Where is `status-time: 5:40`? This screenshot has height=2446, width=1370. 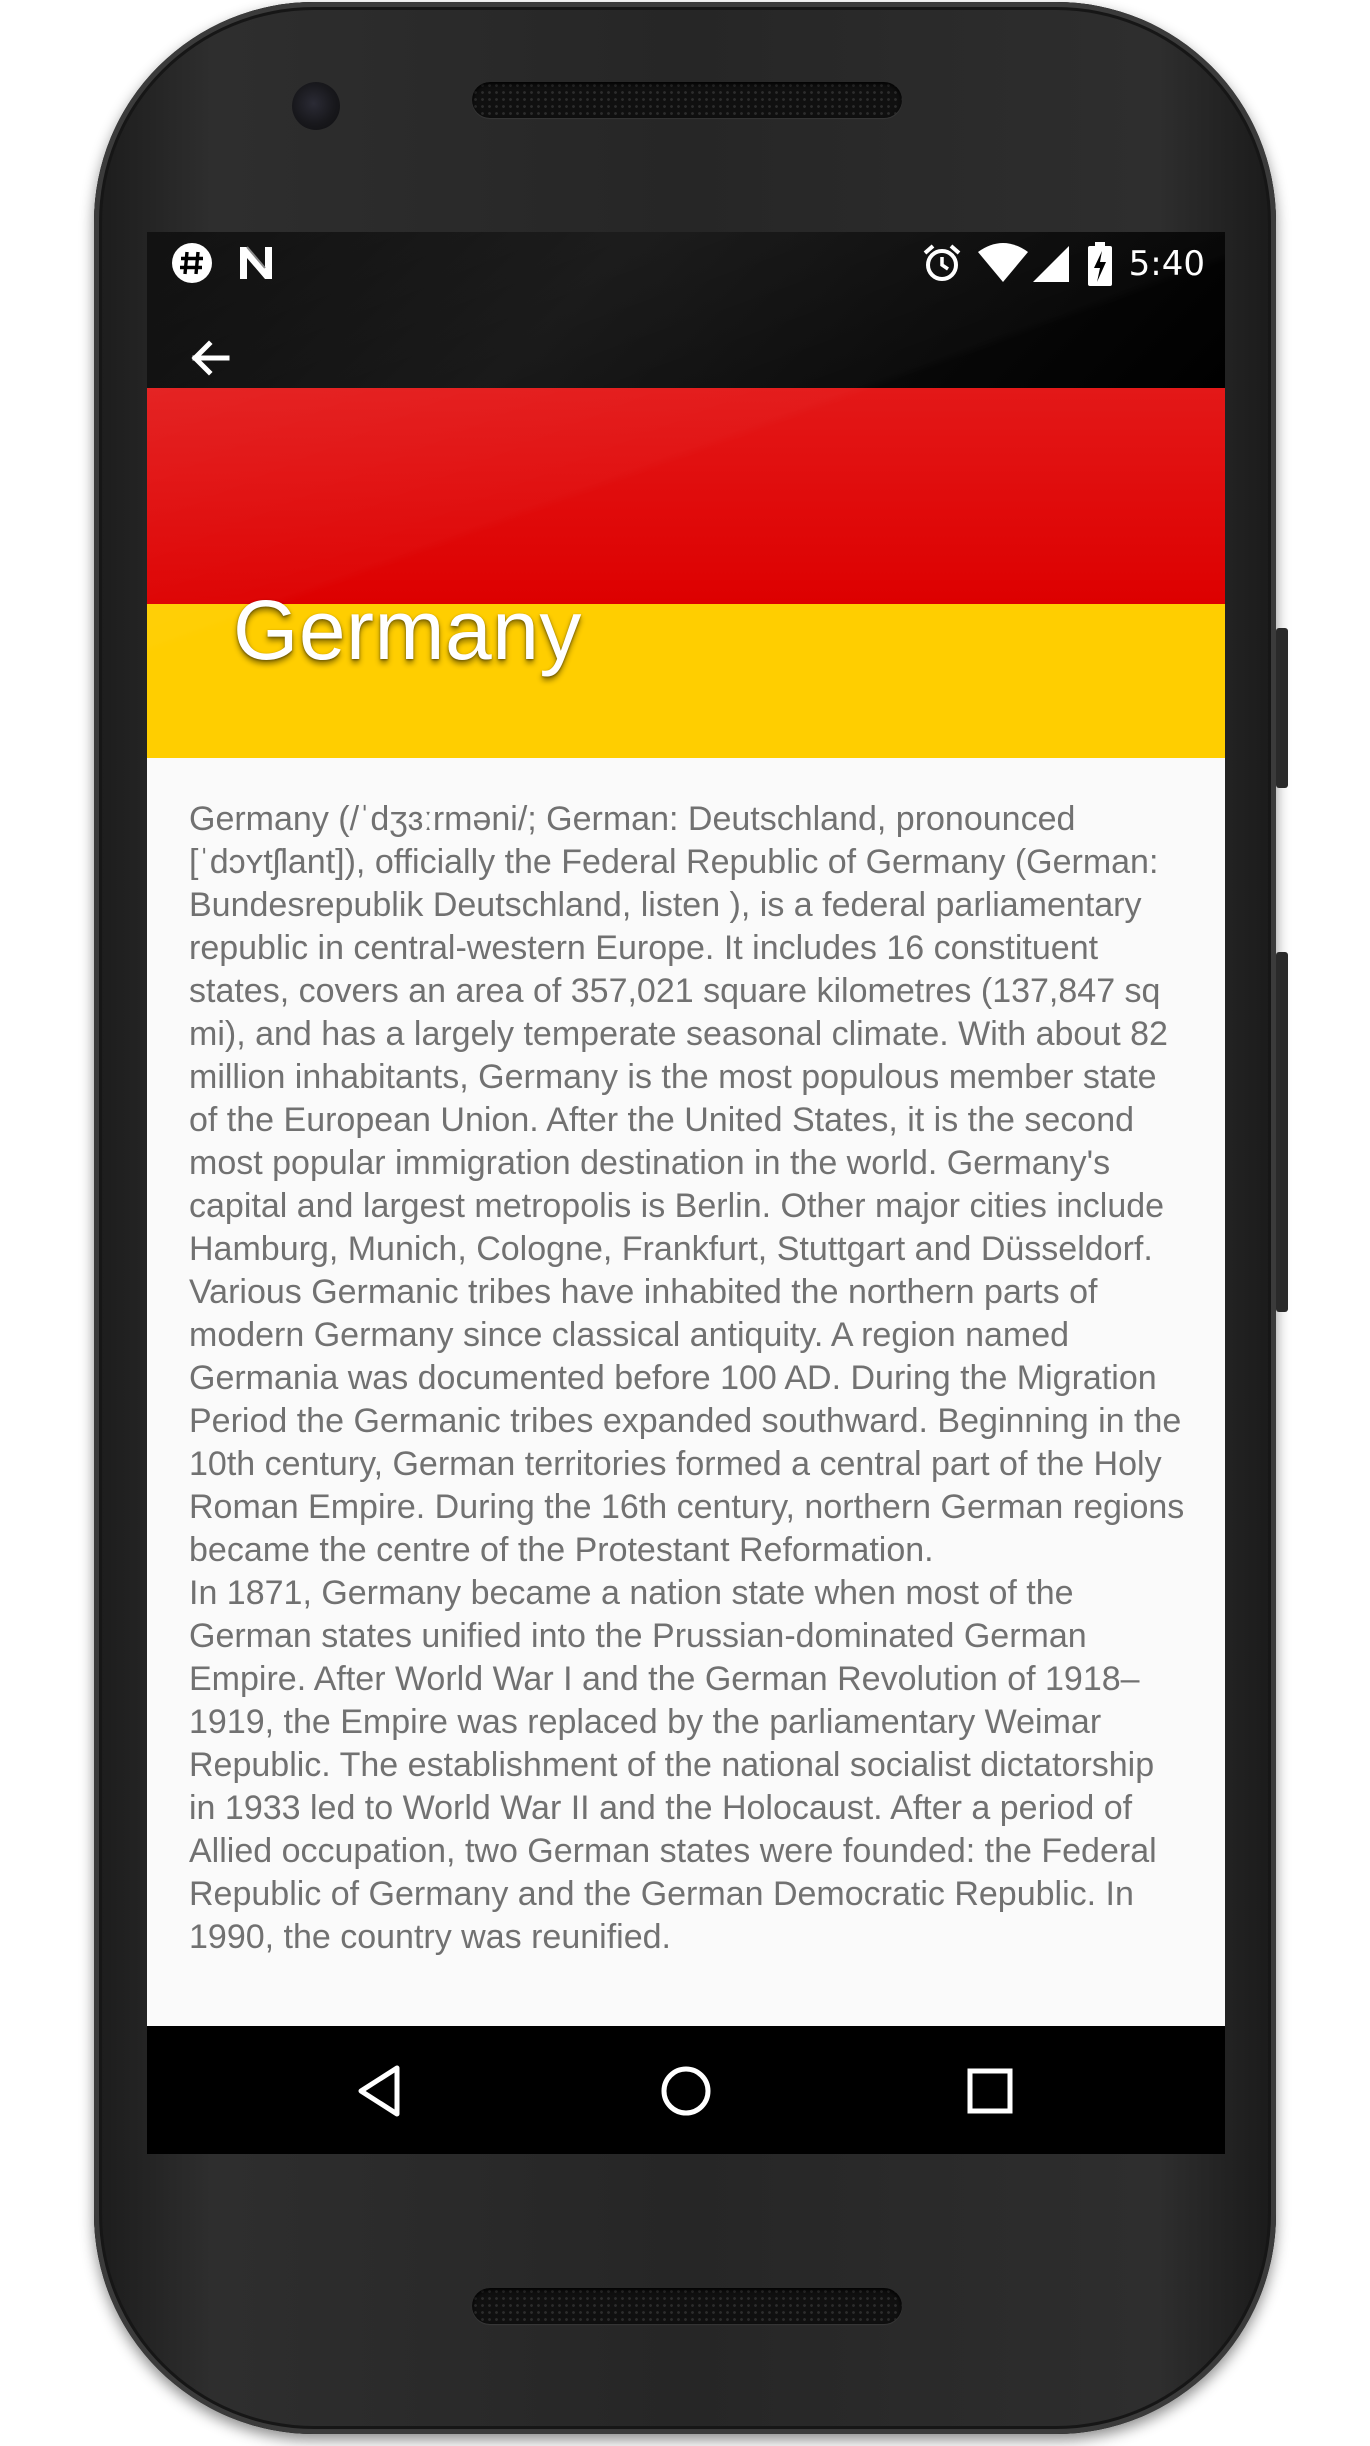
status-time: 5:40 is located at coordinates (1166, 264).